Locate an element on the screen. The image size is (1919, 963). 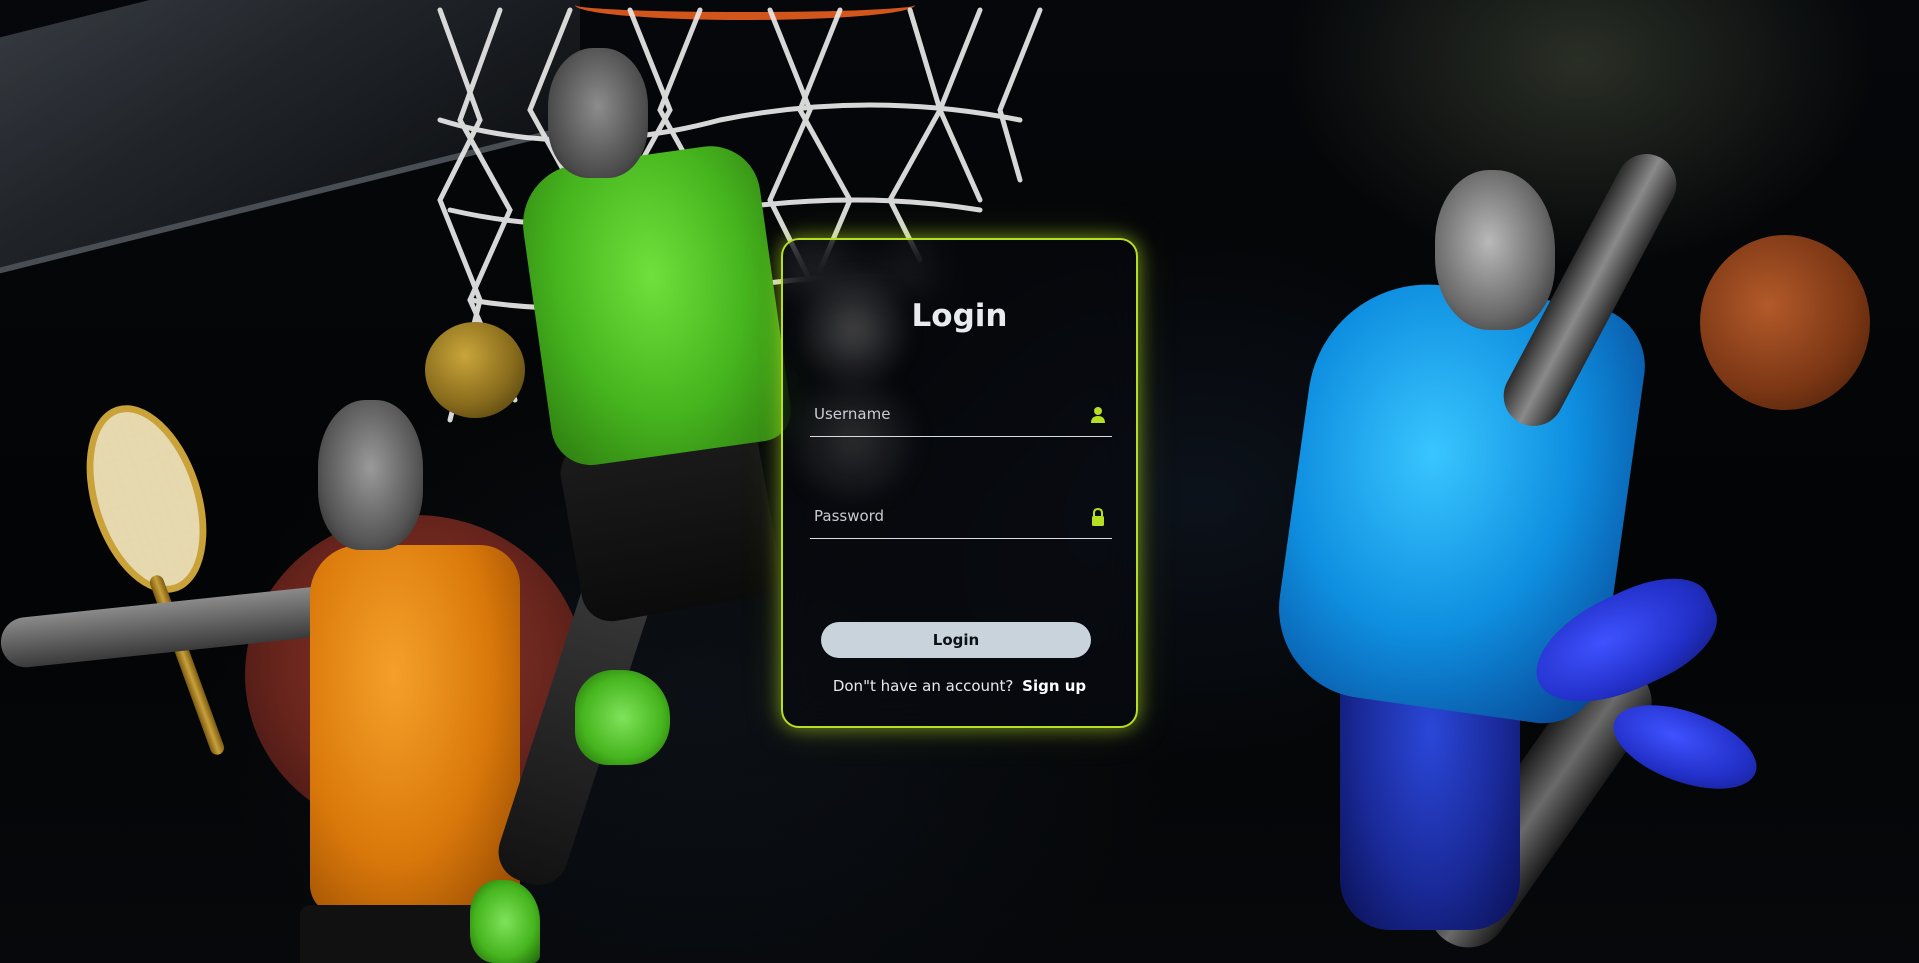
password-field is located at coordinates (961, 517).